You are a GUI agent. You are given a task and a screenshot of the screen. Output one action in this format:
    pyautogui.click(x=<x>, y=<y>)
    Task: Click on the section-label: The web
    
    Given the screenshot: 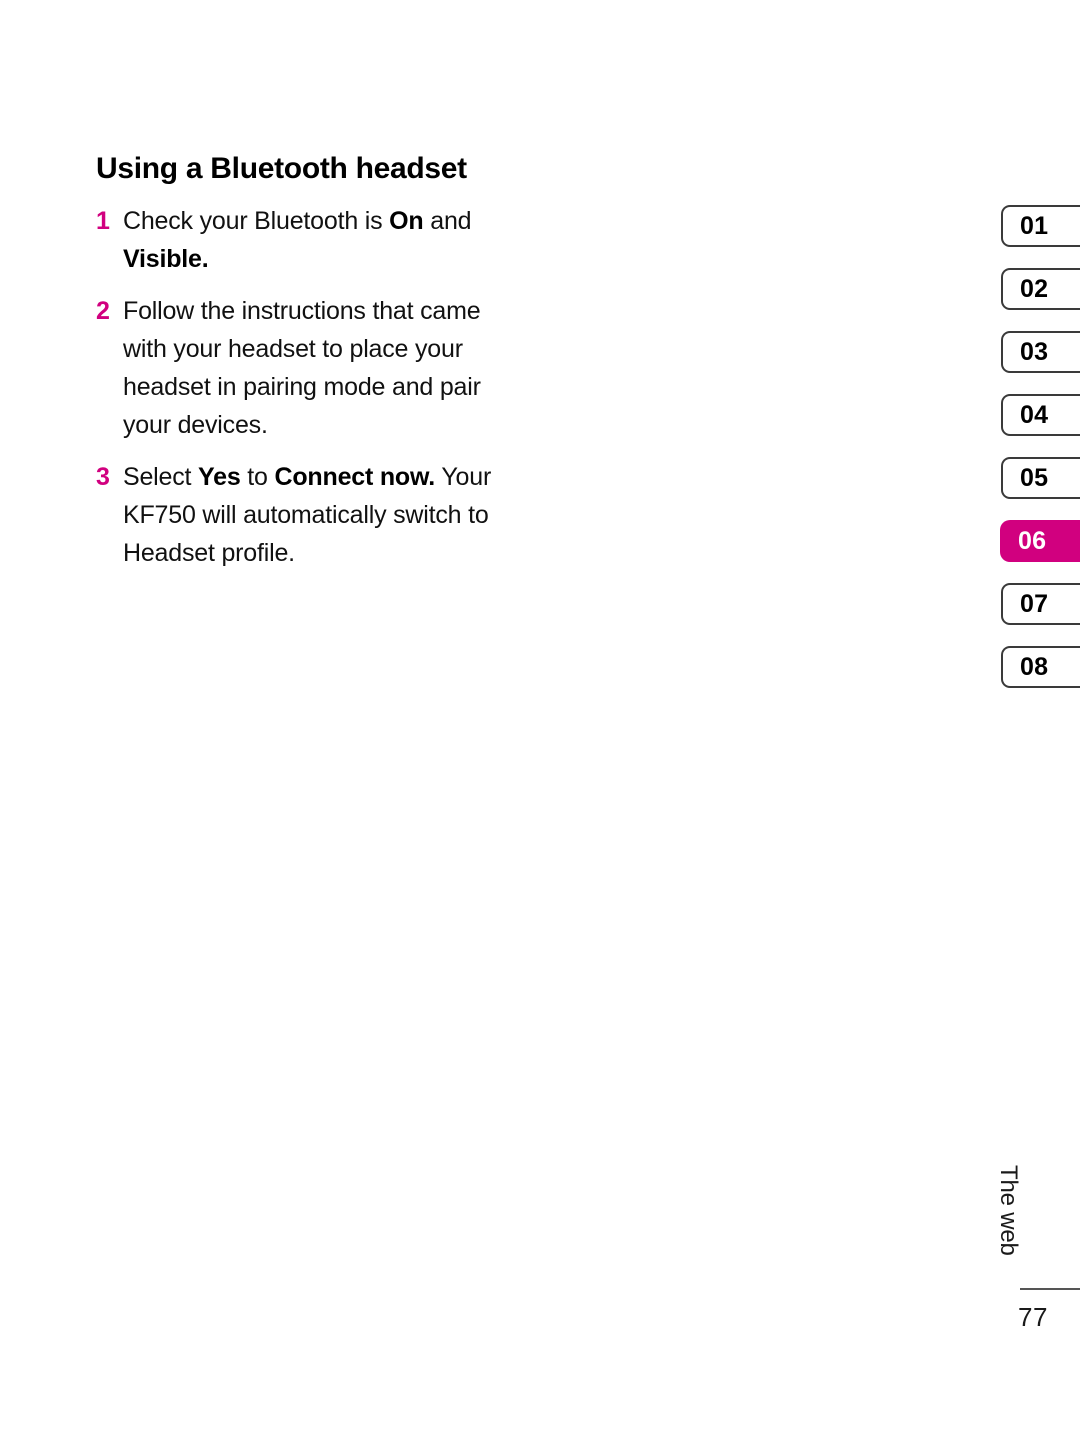 What is the action you would take?
    pyautogui.click(x=1008, y=1210)
    